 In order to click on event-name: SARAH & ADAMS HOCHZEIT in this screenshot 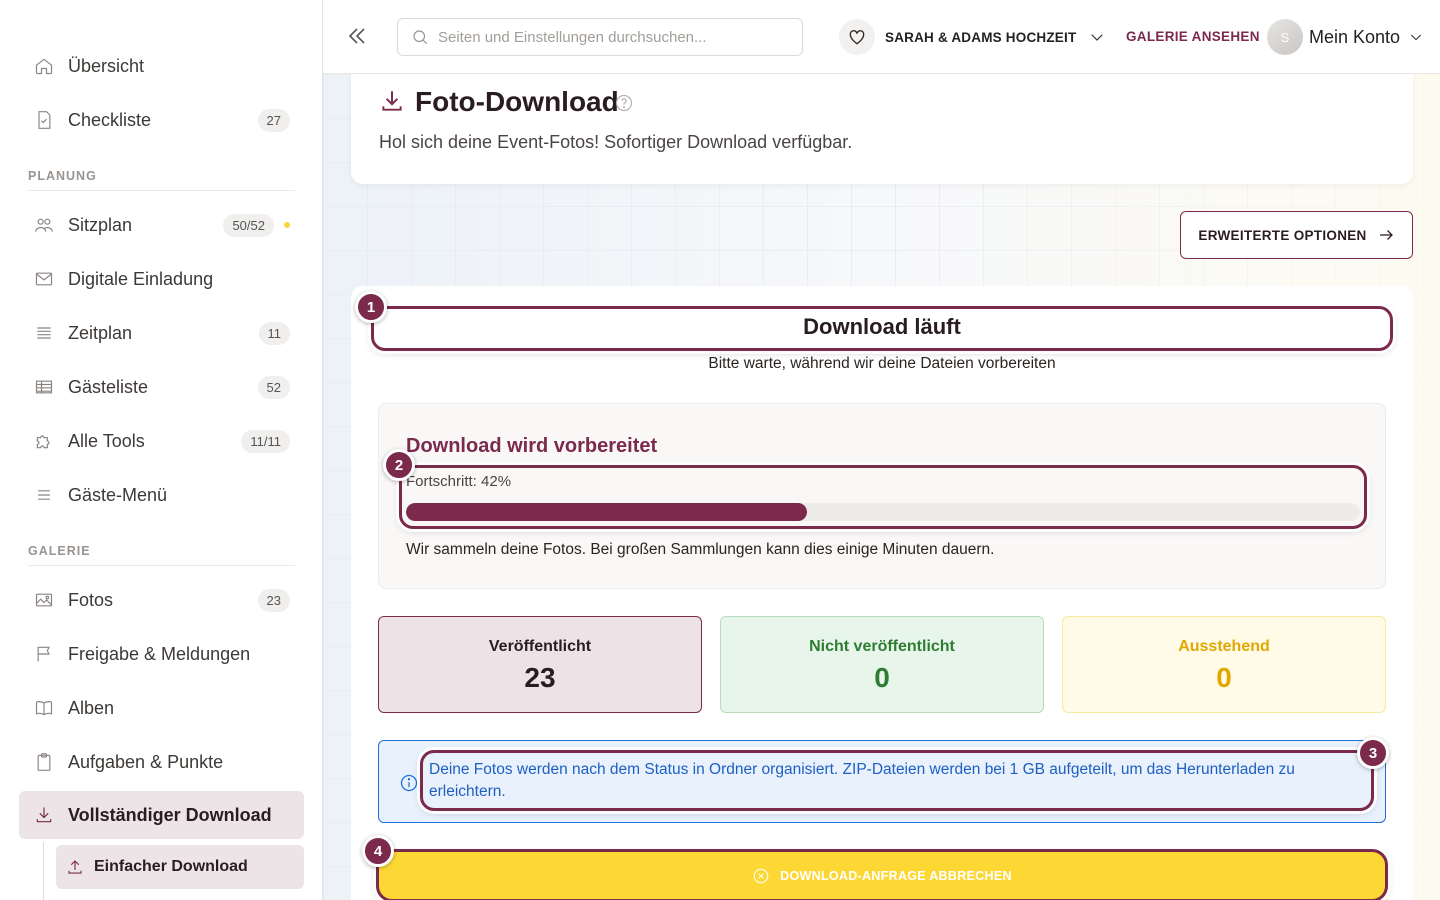, I will do `click(981, 37)`.